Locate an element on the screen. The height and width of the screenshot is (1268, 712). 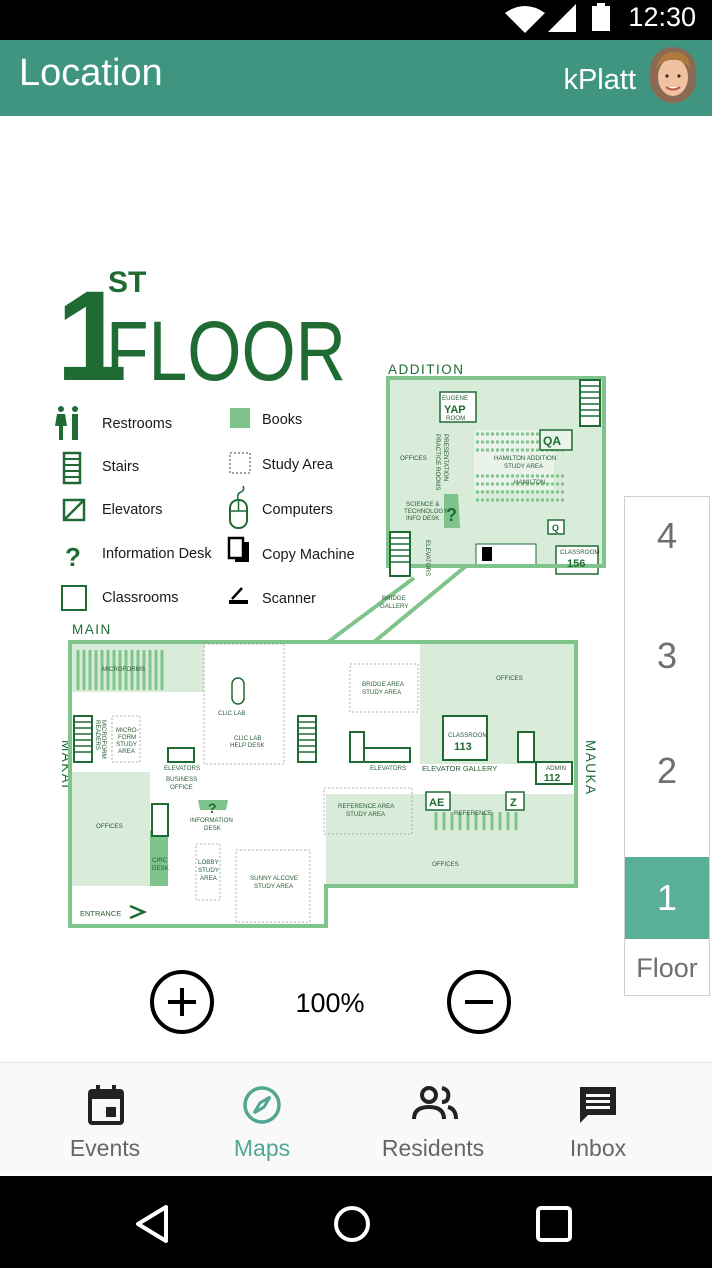
app-bar: Location kPlatt is located at coordinates (356, 78).